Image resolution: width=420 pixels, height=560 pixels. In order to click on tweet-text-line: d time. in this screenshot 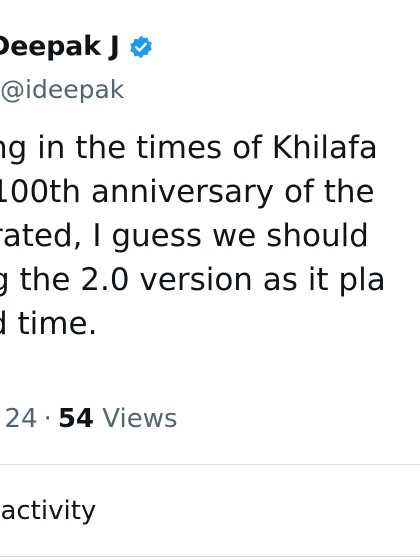, I will do `click(49, 324)`.